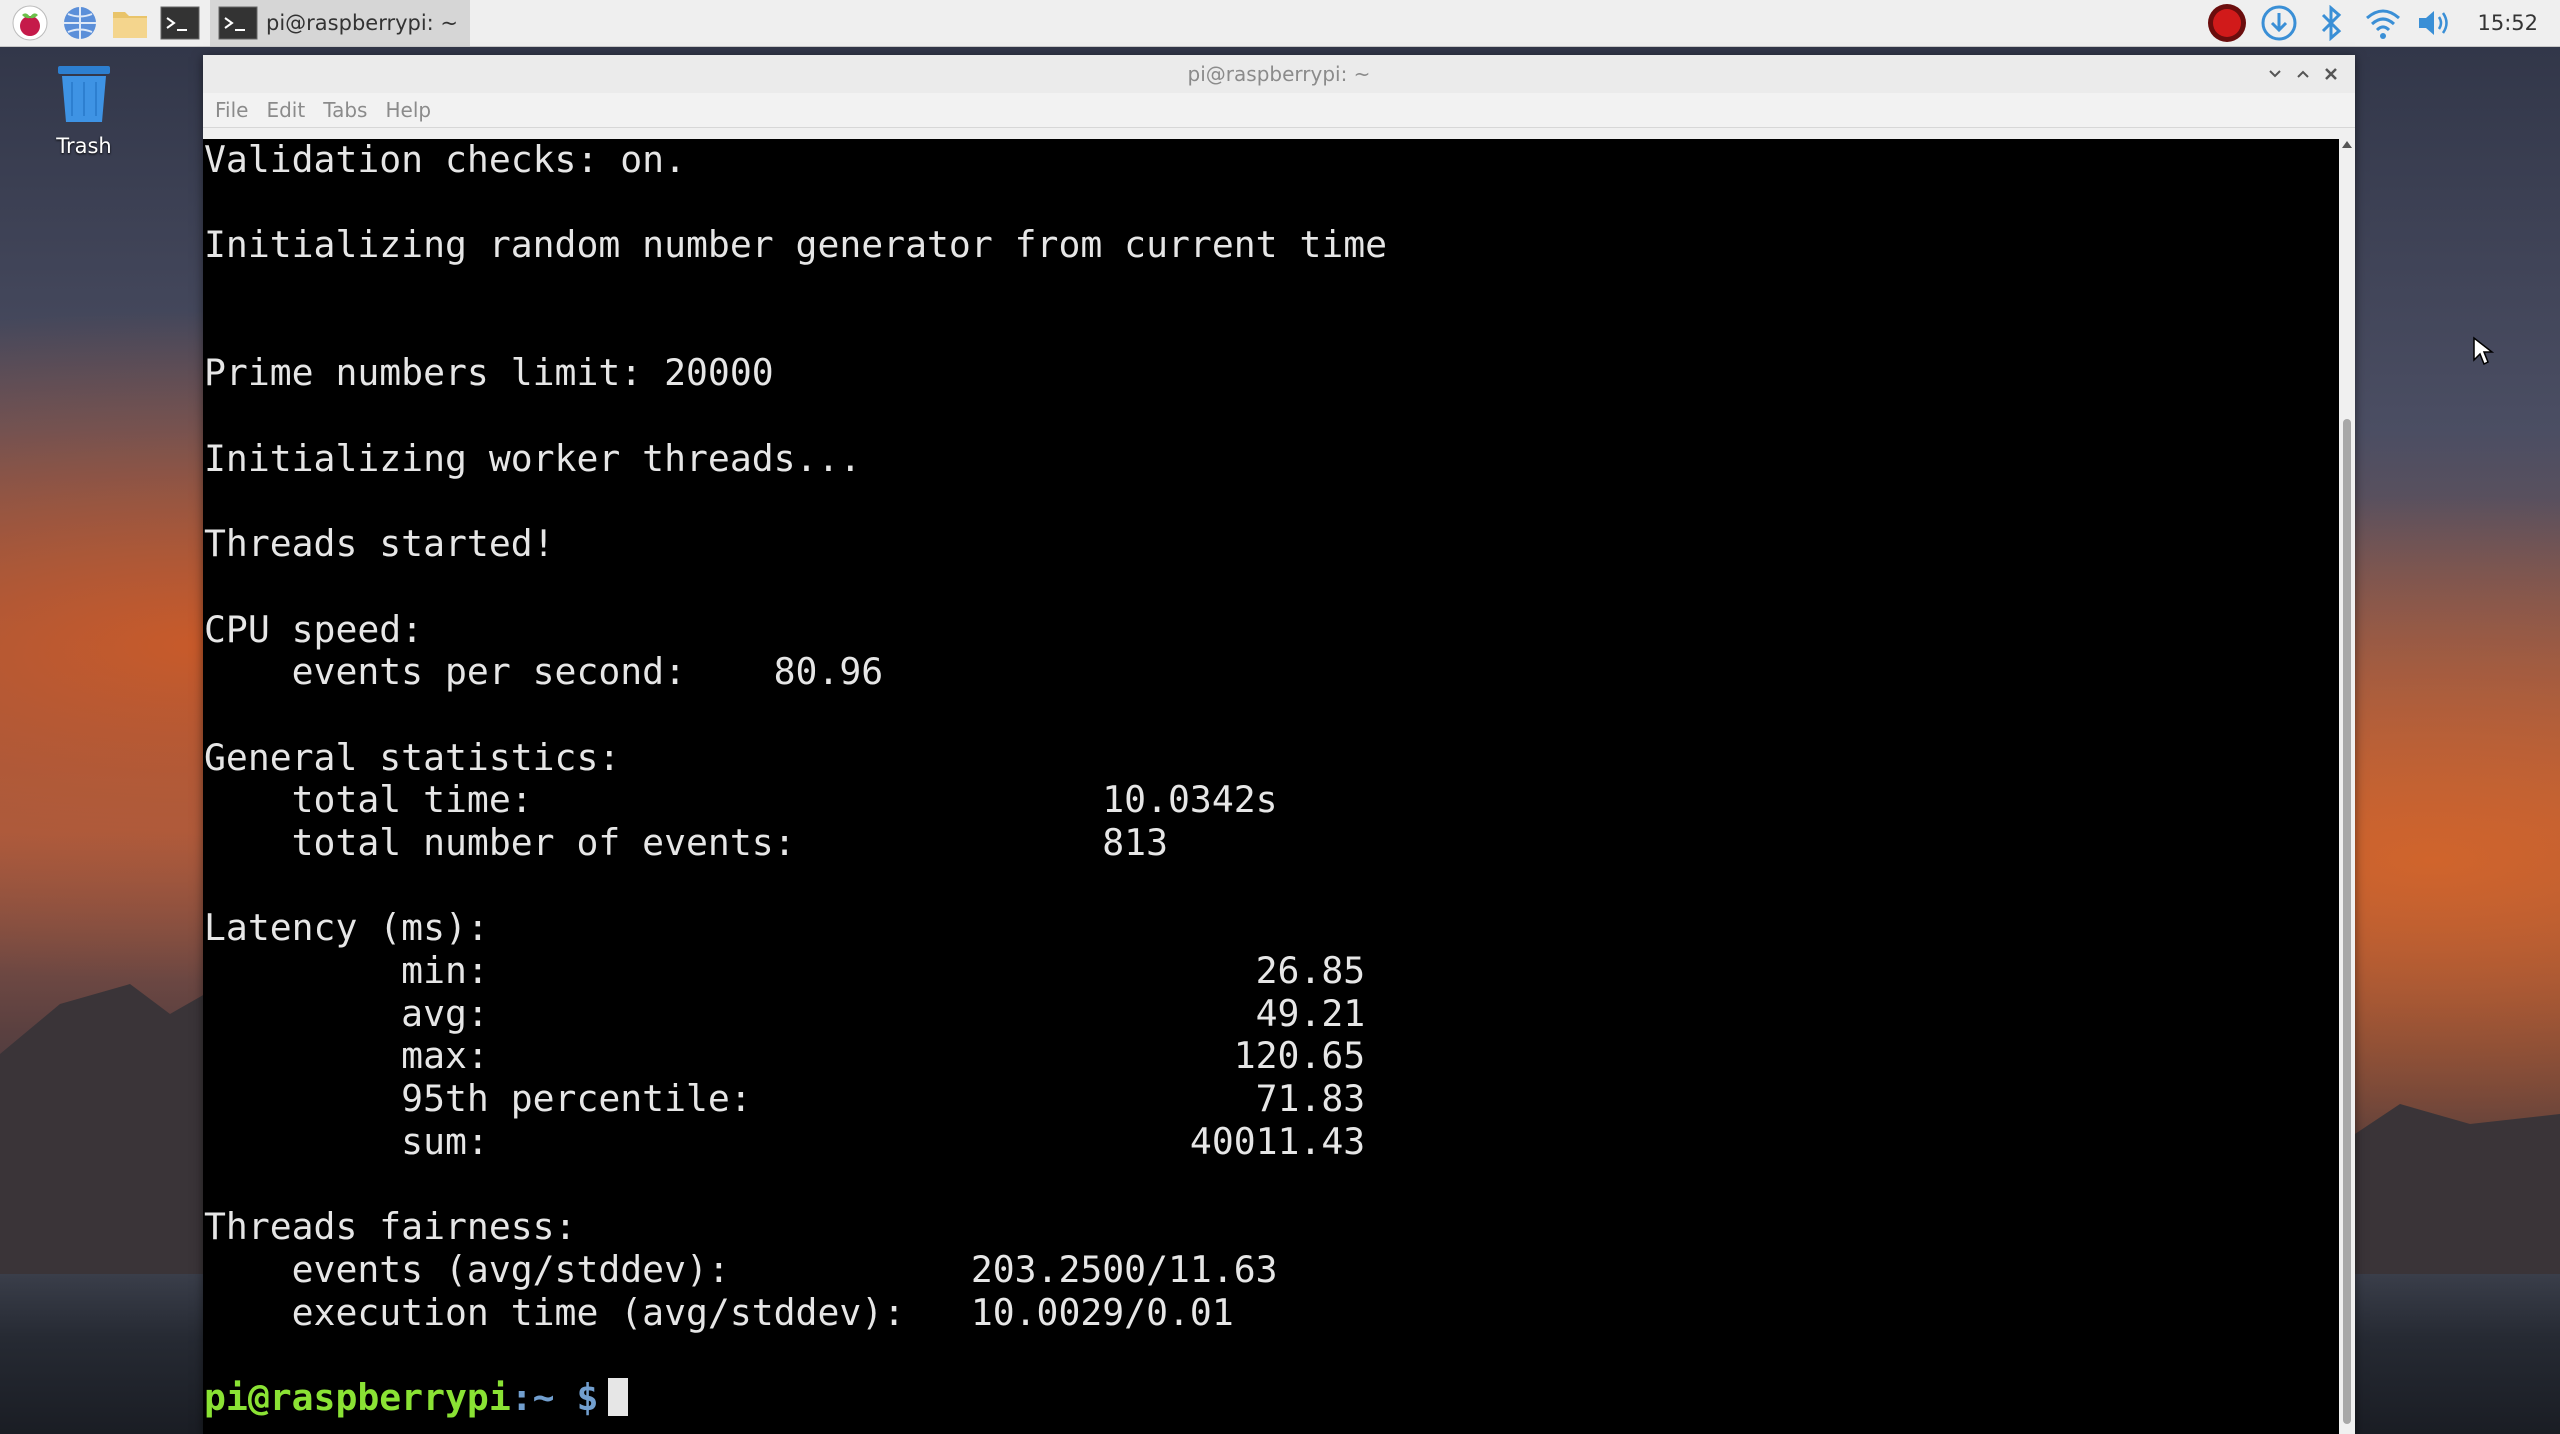 Image resolution: width=2560 pixels, height=1434 pixels. I want to click on wifi-icon, so click(2383, 23).